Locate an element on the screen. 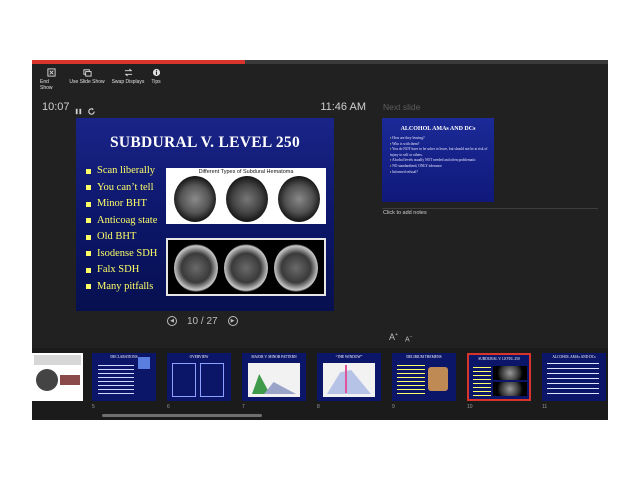 Image resolution: width=640 pixels, height=480 pixels. previous-slide-button: ◀ is located at coordinates (172, 321).